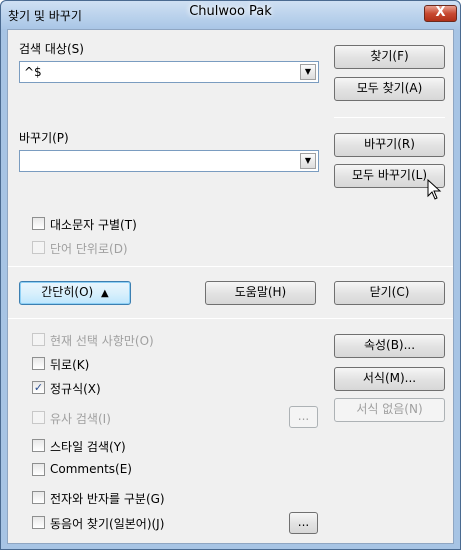 The image size is (461, 550). I want to click on replace-button: 바꾸기(R), so click(389, 145).